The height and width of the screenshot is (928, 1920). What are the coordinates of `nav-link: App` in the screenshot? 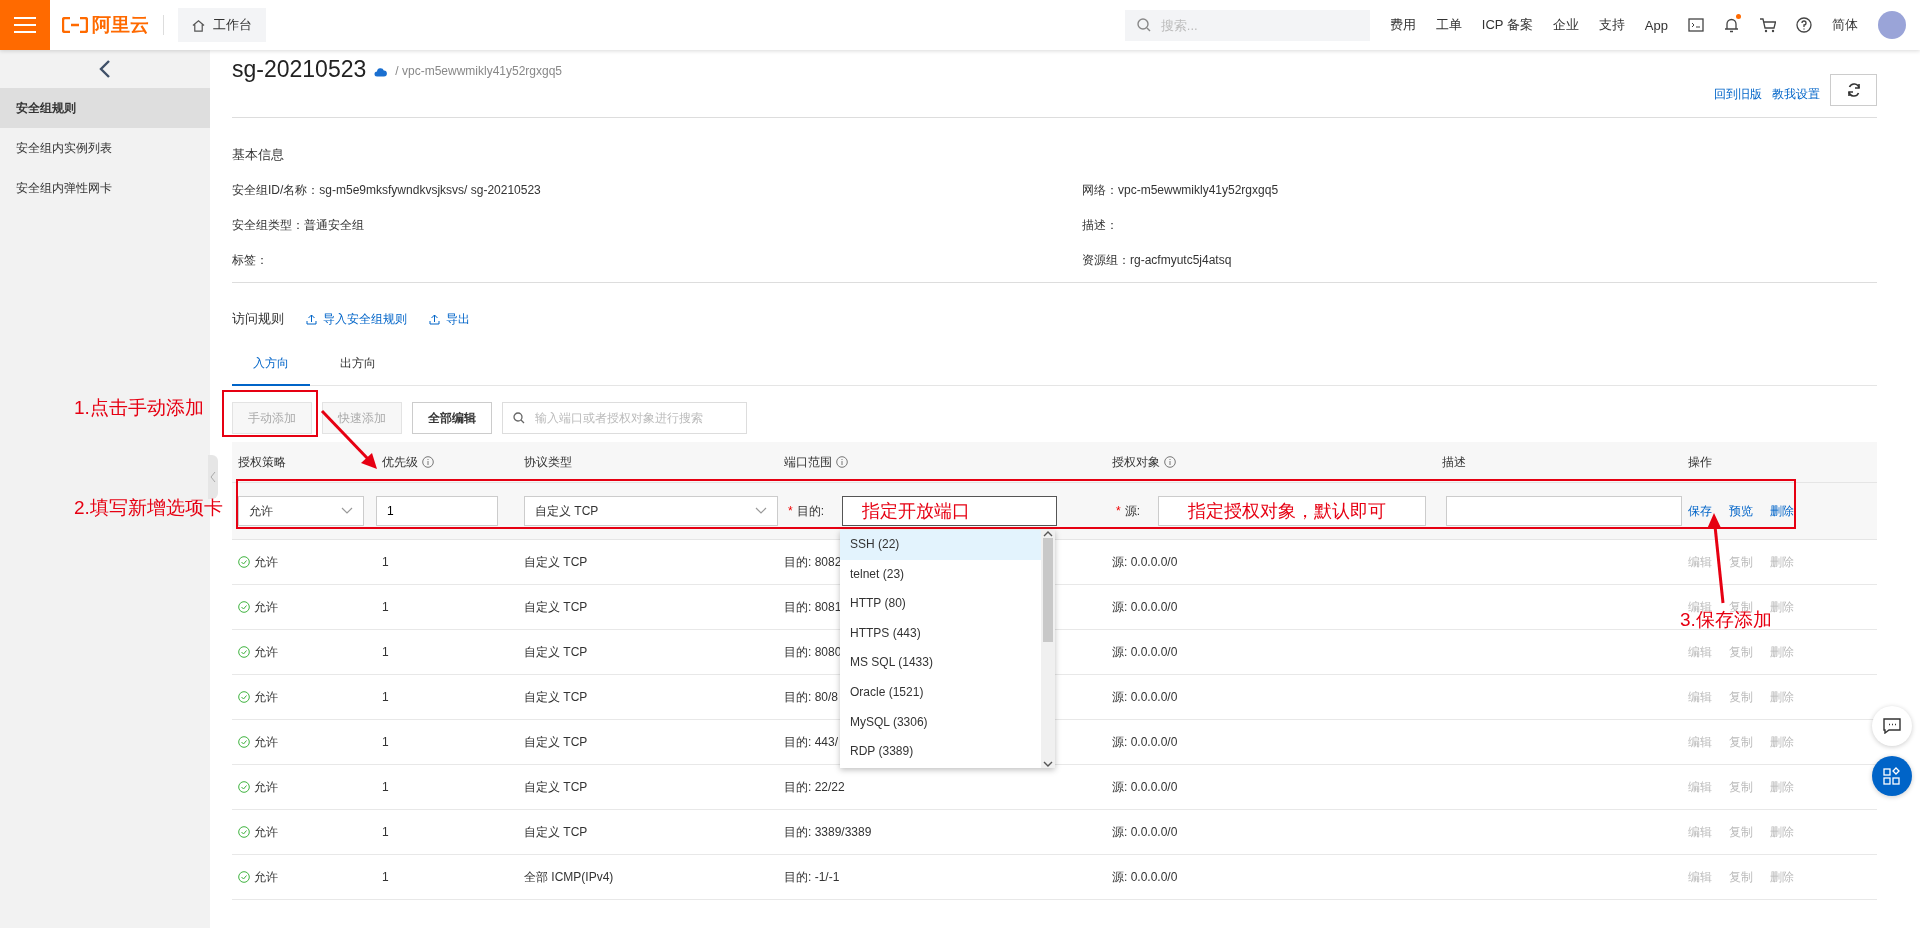 It's located at (1656, 25).